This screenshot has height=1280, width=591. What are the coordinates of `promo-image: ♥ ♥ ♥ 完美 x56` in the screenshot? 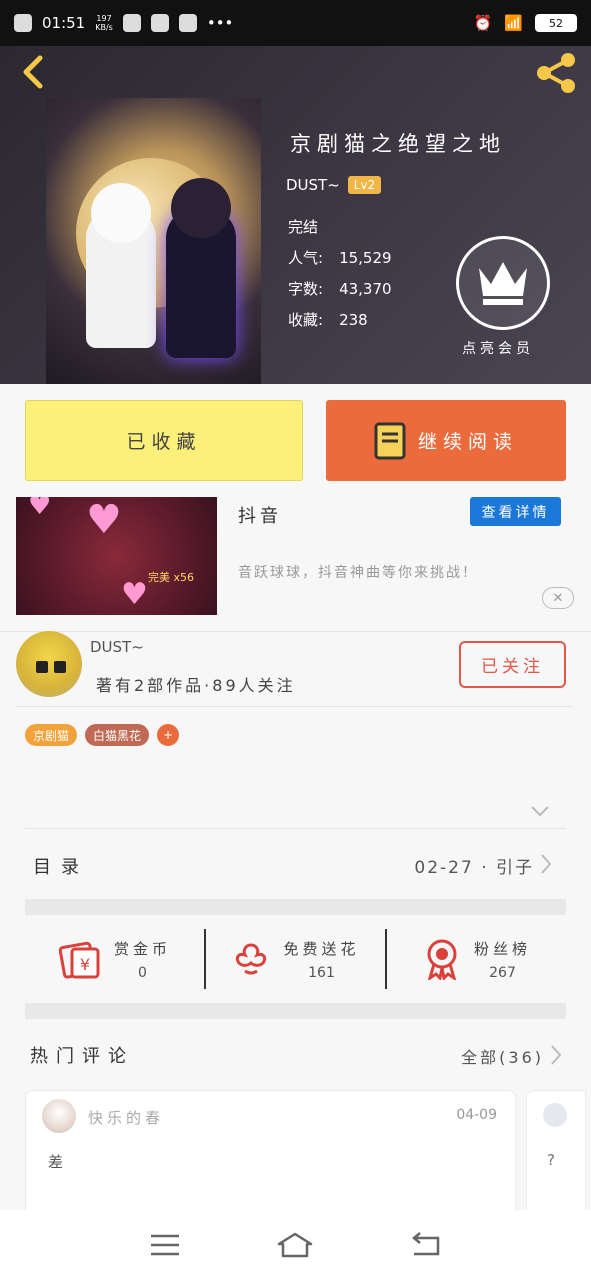 It's located at (116, 556).